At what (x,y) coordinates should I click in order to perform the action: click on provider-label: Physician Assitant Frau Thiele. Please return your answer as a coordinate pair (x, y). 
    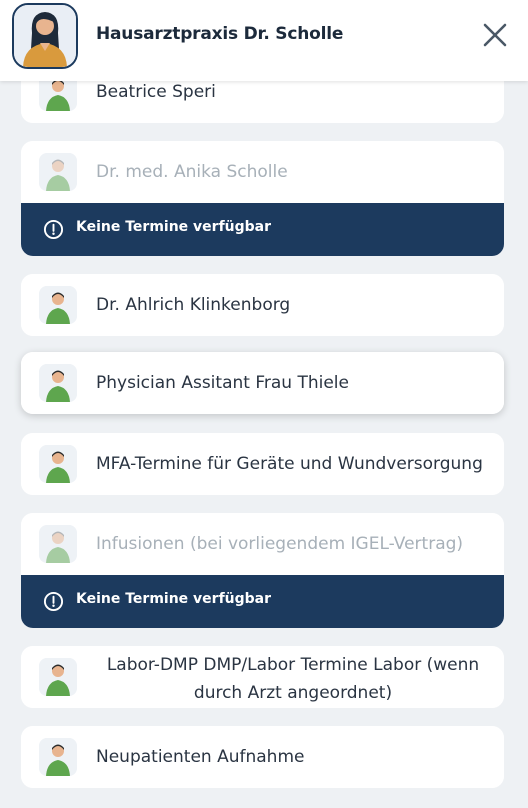
    Looking at the image, I should click on (222, 383).